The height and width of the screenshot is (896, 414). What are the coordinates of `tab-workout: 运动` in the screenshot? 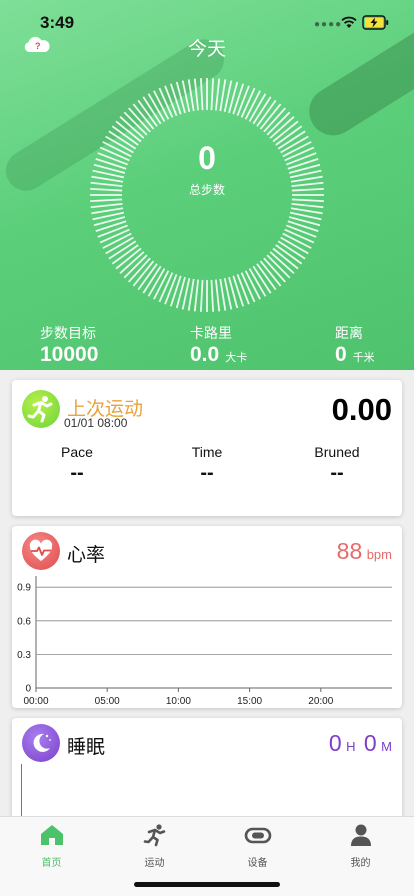 It's located at (154, 846).